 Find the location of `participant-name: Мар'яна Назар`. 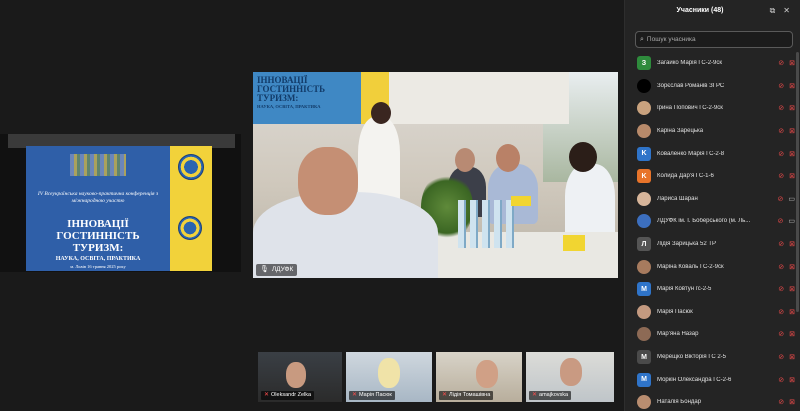

participant-name: Мар'яна Назар is located at coordinates (678, 334).